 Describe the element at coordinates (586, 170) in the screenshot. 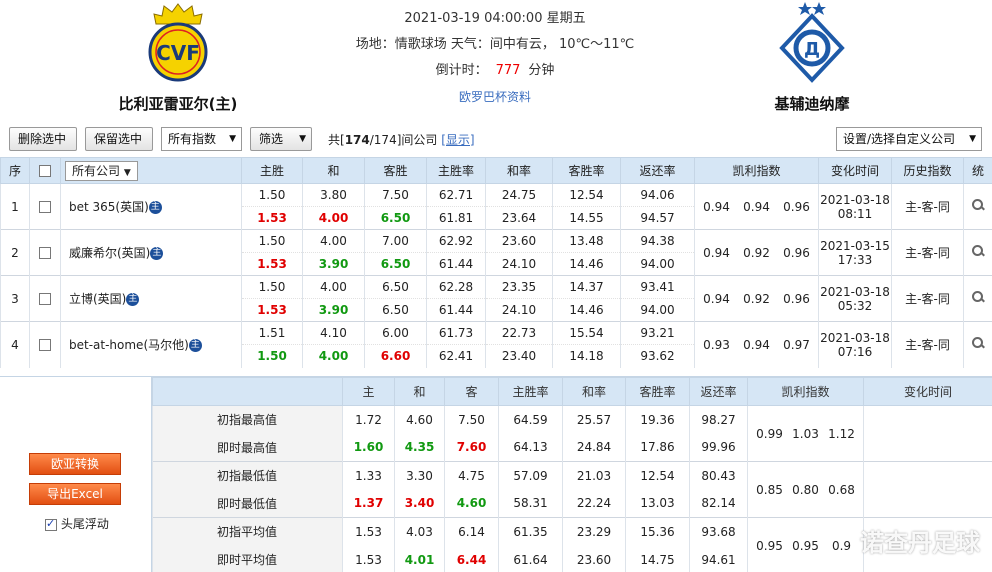

I see `col-away-rate: 客胜率` at that location.